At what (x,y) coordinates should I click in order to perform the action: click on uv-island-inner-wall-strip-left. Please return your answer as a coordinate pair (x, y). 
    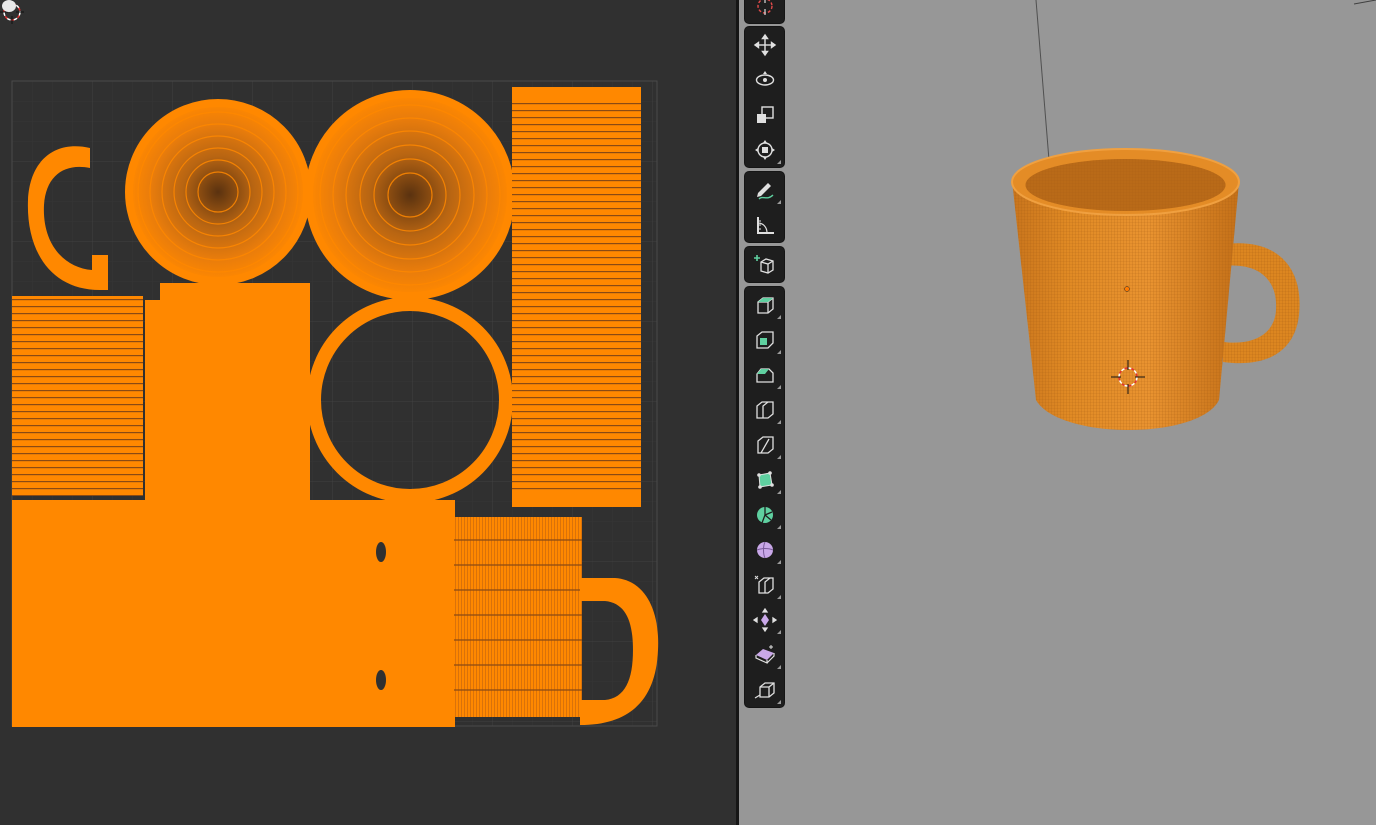
    Looking at the image, I should click on (77, 396).